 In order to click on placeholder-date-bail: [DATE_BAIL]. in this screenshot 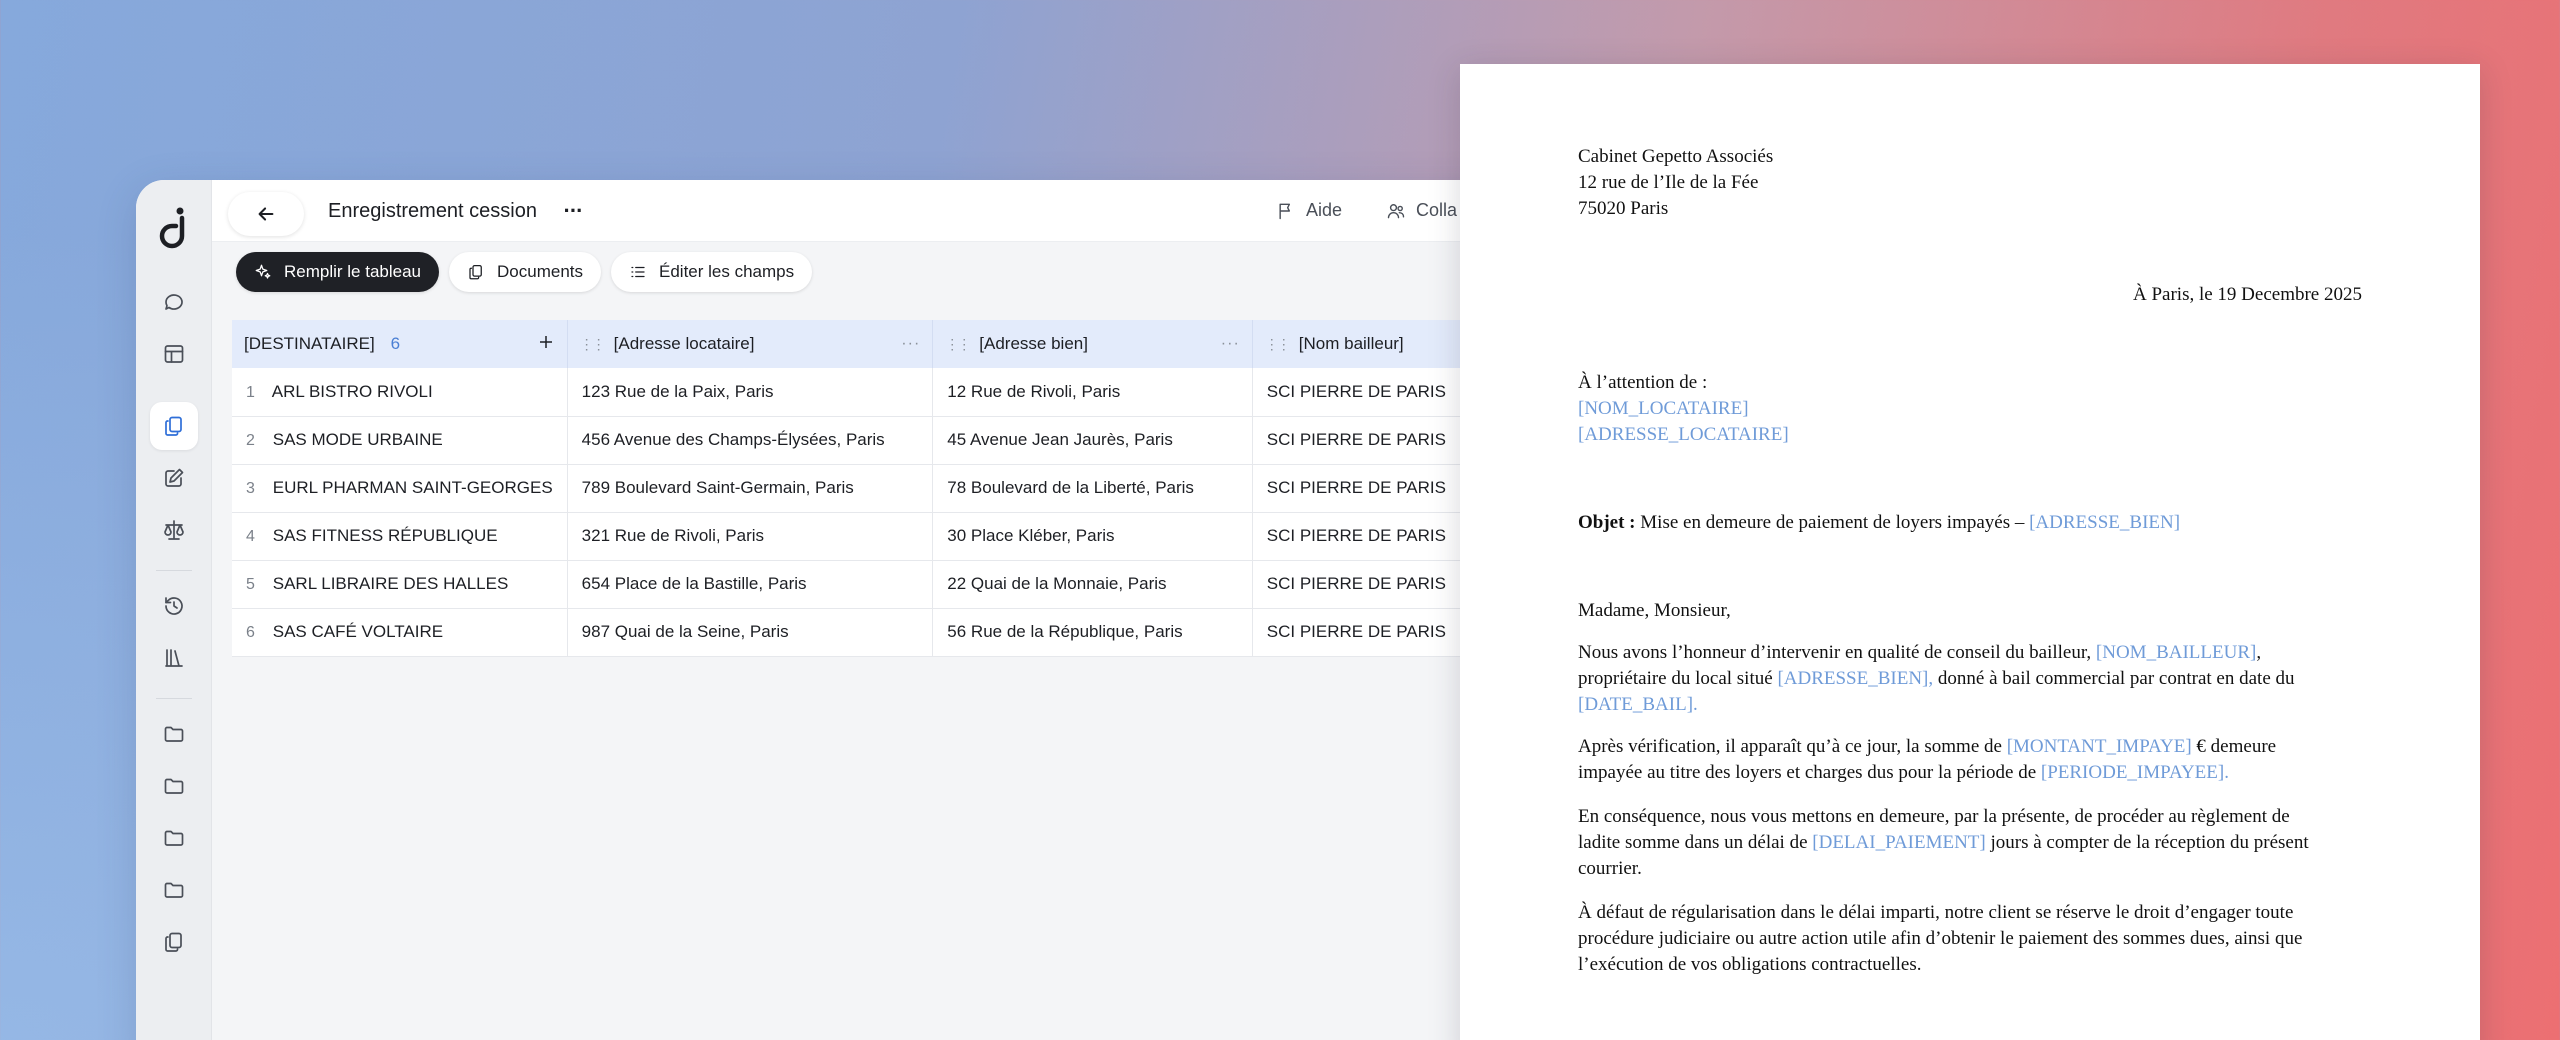, I will do `click(1968, 705)`.